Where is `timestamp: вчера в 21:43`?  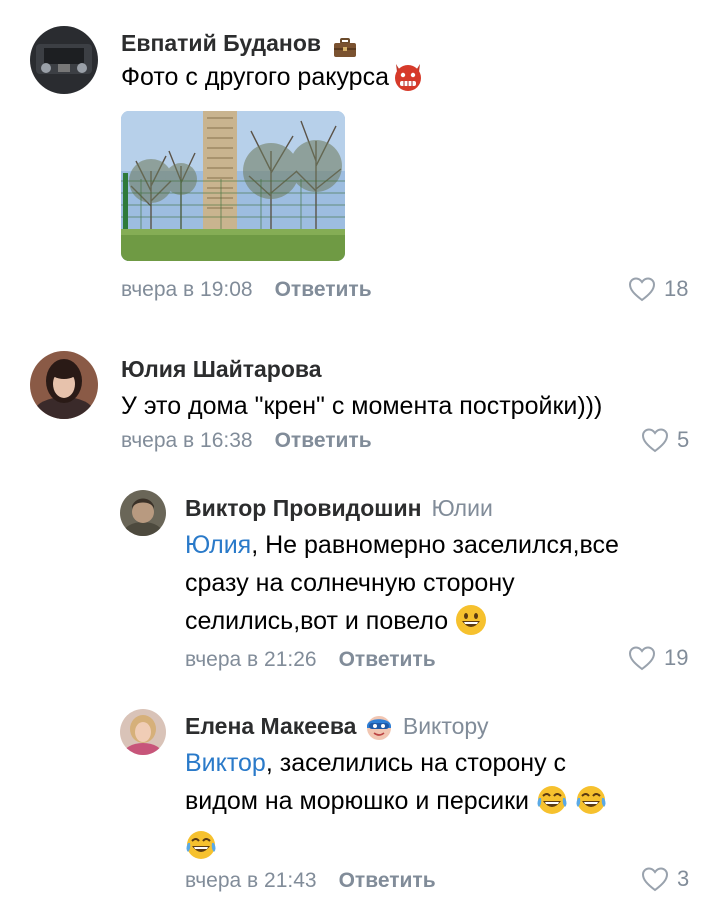 timestamp: вчера в 21:43 is located at coordinates (251, 880).